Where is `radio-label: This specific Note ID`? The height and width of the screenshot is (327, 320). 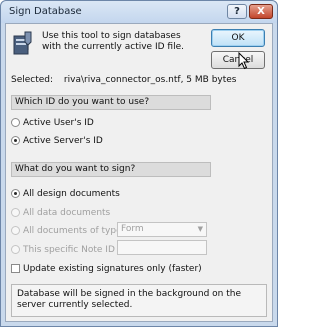
radio-label: This specific Note ID is located at coordinates (69, 250).